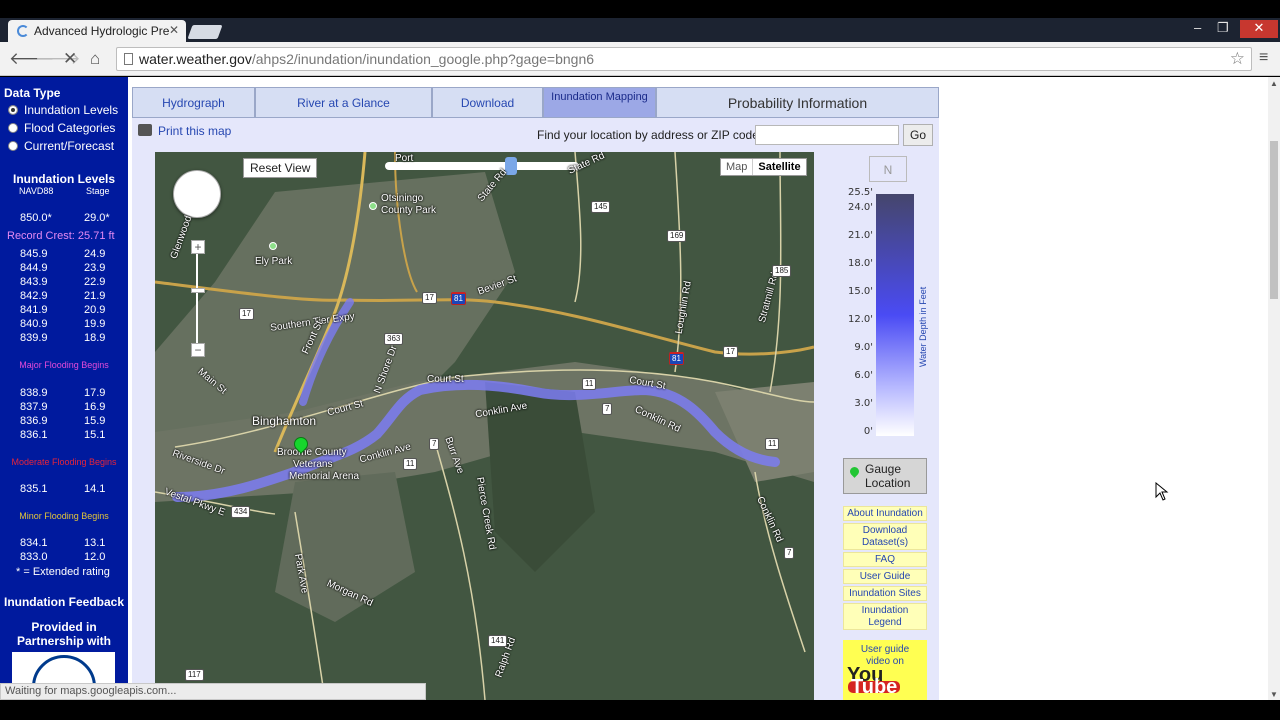 The height and width of the screenshot is (720, 1280). Describe the element at coordinates (854, 471) in the screenshot. I see `gauge-pin-icon` at that location.